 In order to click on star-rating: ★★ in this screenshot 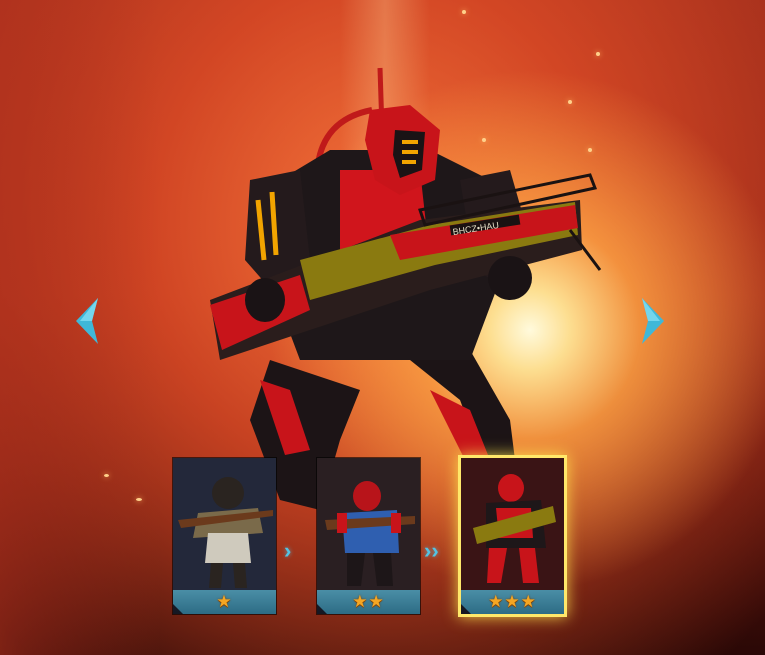, I will do `click(368, 601)`.